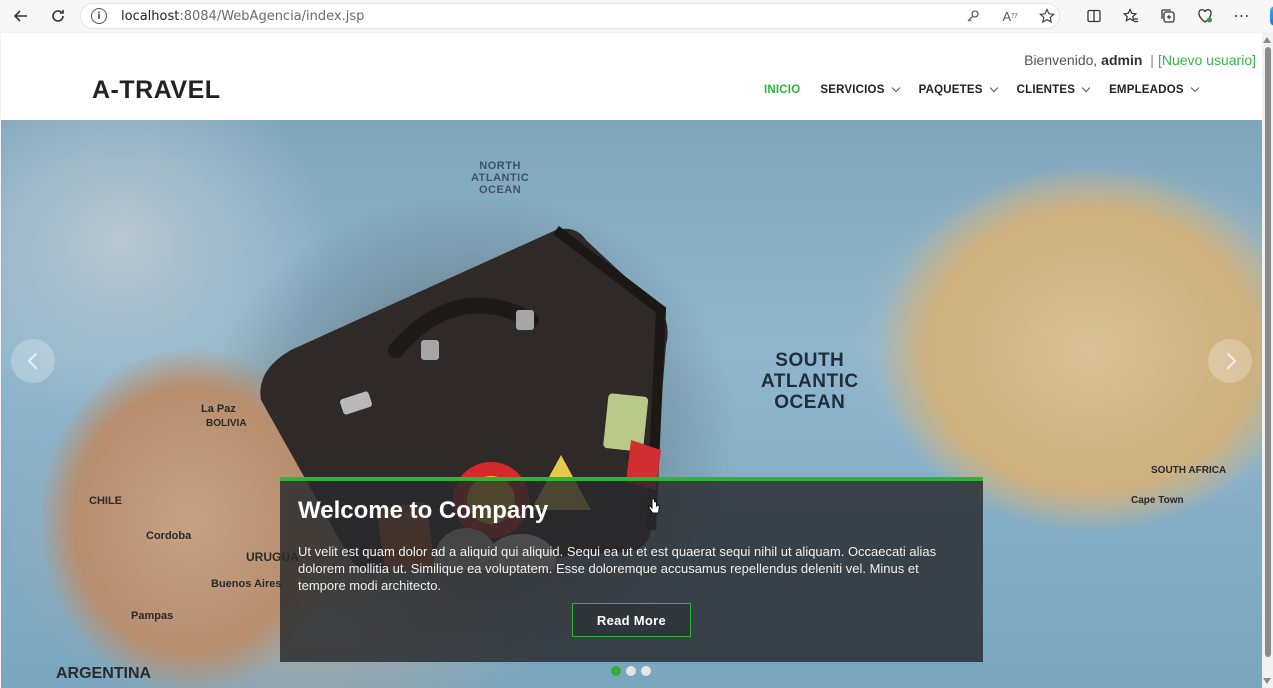 This screenshot has width=1273, height=688. Describe the element at coordinates (1046, 90) in the screenshot. I see `nav-clientes-label: CLIENTES` at that location.